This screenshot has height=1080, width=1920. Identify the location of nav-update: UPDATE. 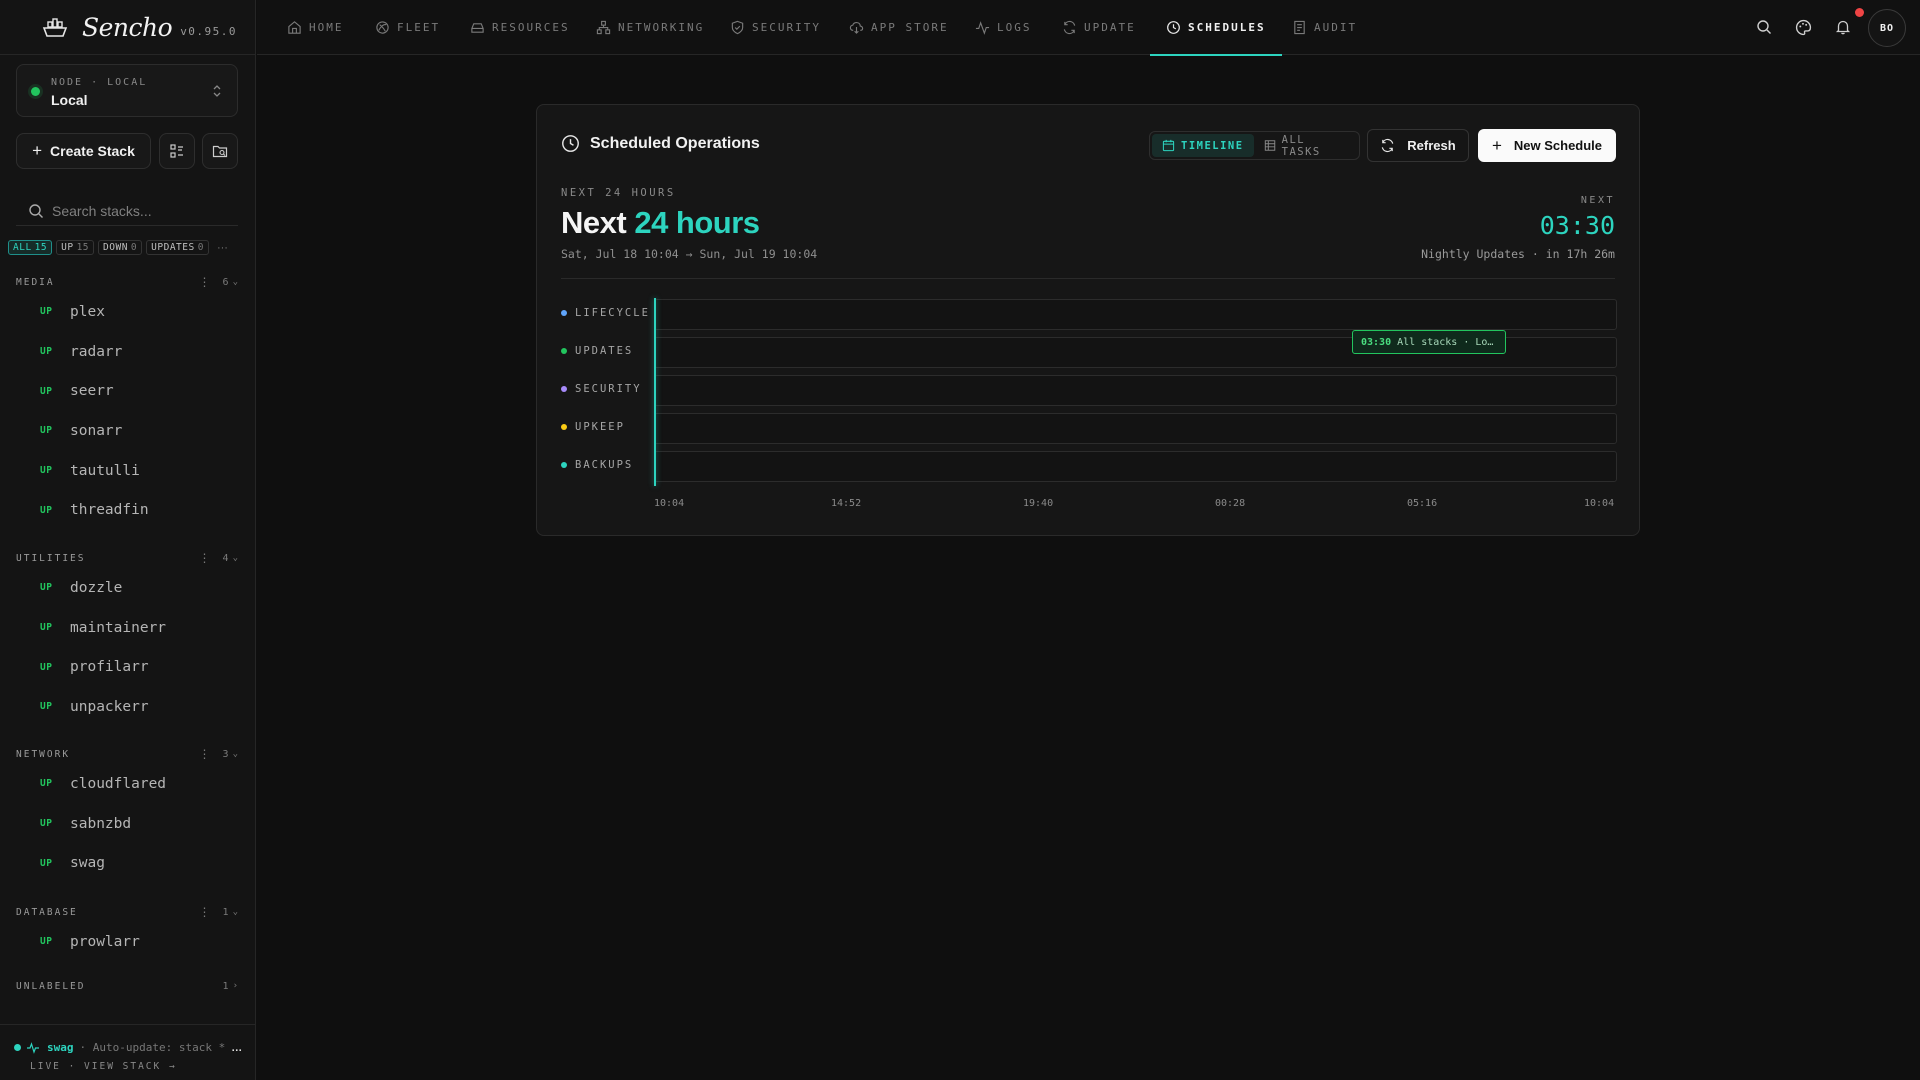
(1099, 27).